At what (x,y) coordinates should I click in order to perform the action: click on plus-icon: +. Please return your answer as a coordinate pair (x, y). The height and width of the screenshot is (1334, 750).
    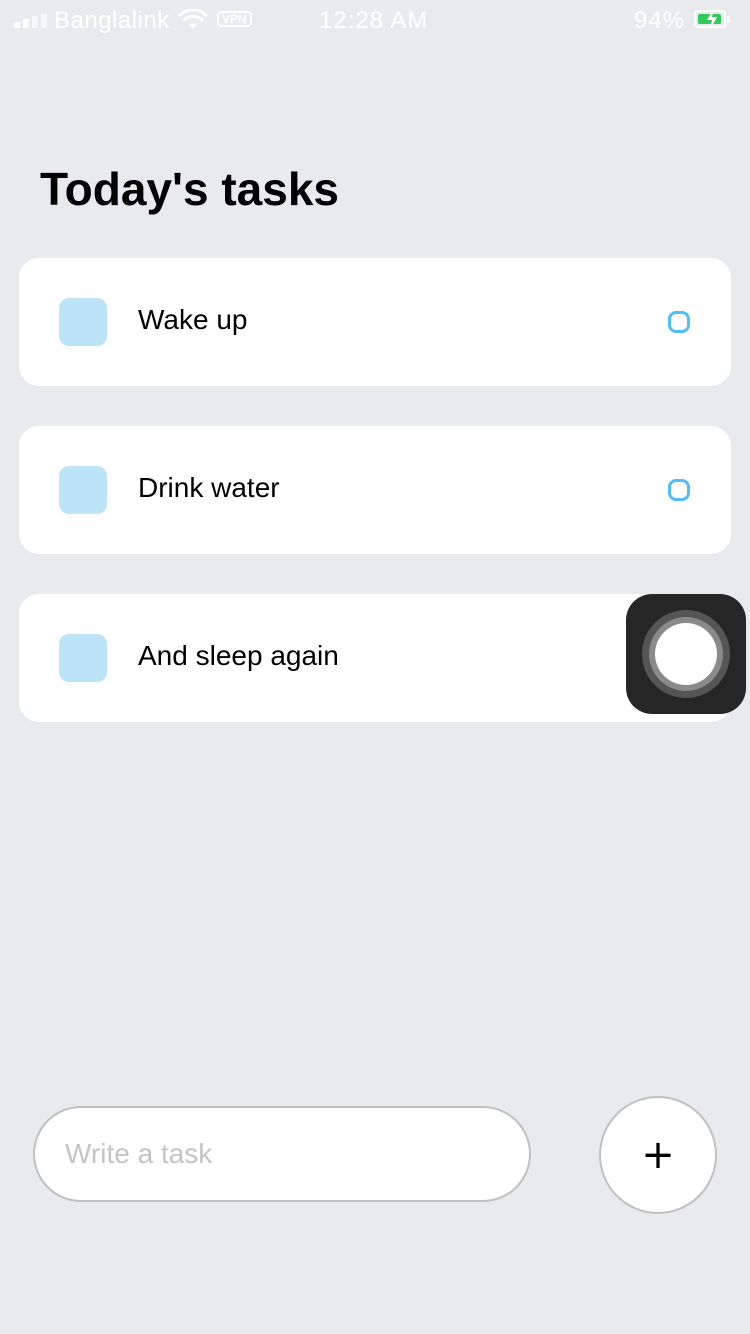
    Looking at the image, I should click on (658, 1155).